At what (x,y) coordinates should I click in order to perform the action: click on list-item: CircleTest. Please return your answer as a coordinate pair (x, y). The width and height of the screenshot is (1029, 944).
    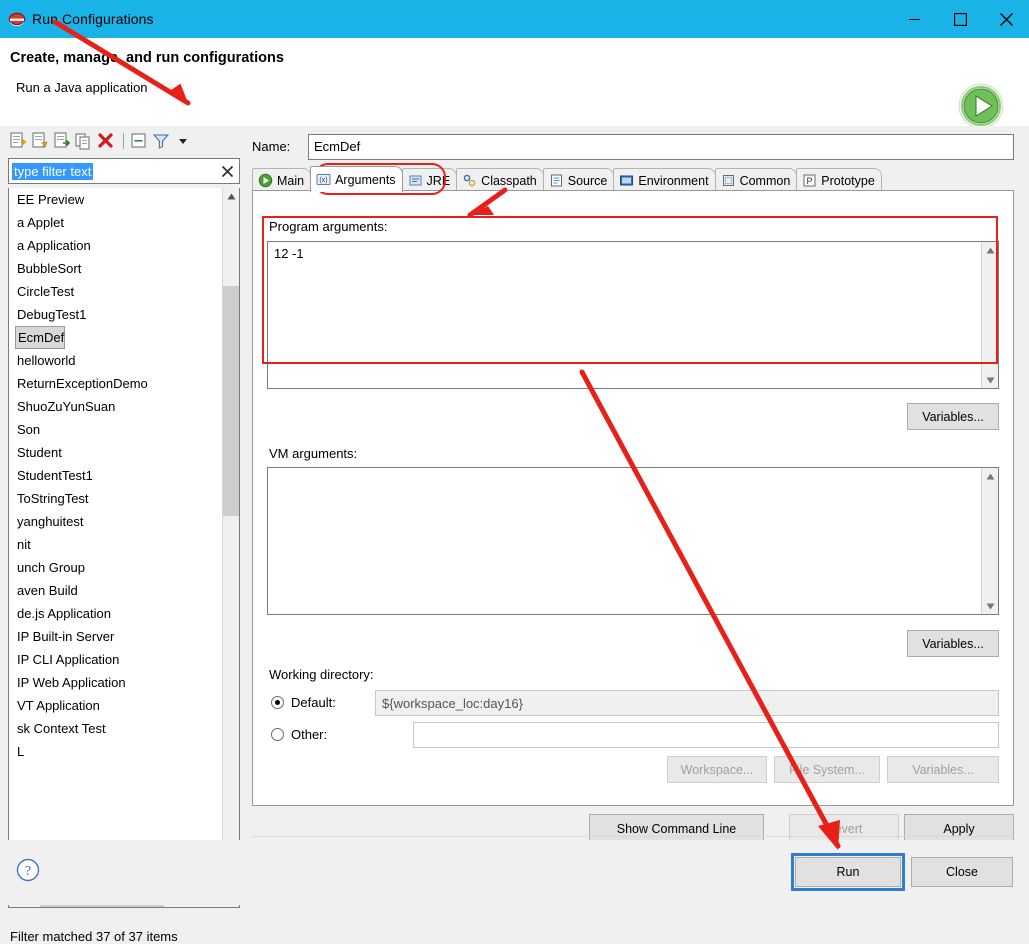
    Looking at the image, I should click on (116, 291).